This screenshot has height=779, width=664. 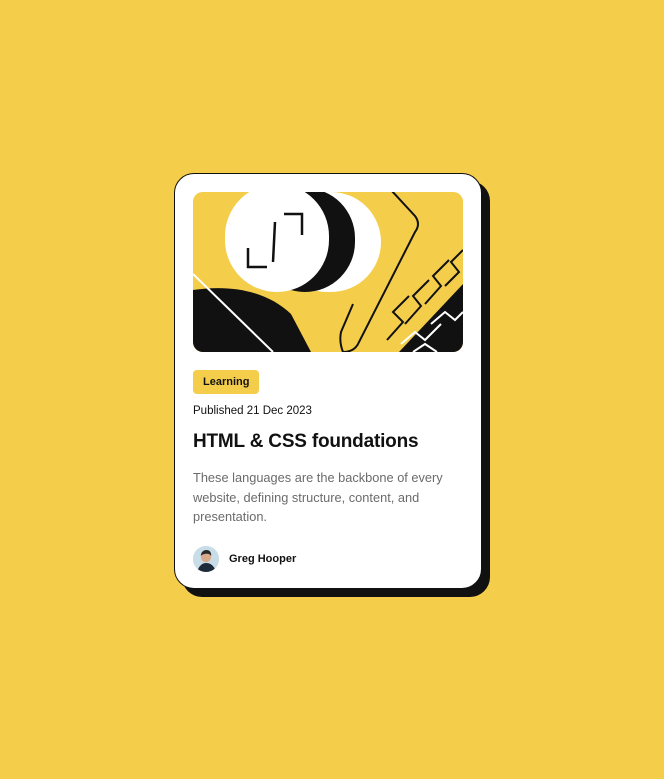 I want to click on category-tag: Learning, so click(x=226, y=382).